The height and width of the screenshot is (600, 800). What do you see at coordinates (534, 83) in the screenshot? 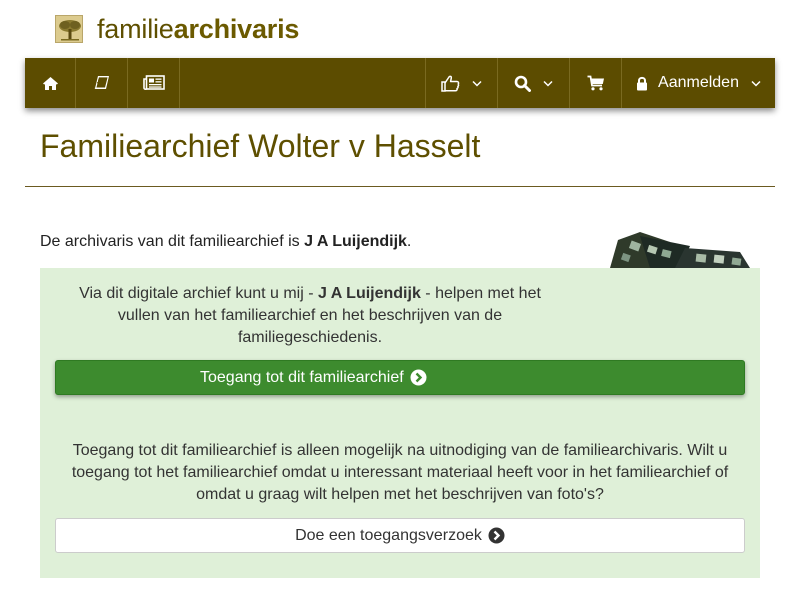
I see `nav-search-dropdown` at bounding box center [534, 83].